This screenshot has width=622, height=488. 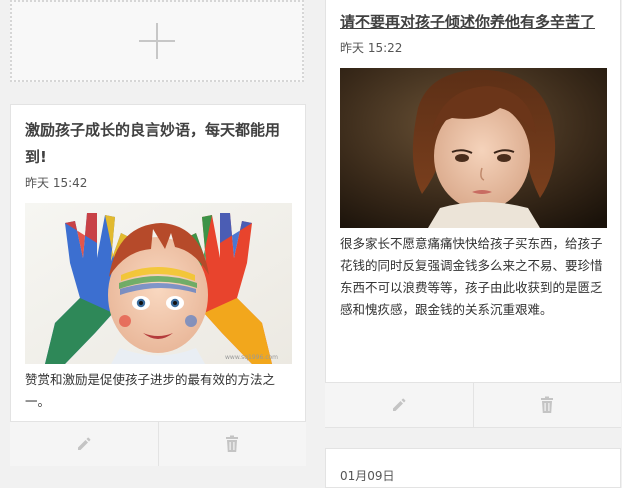 I want to click on image-watermark: www.sq1996.com, so click(x=251, y=357).